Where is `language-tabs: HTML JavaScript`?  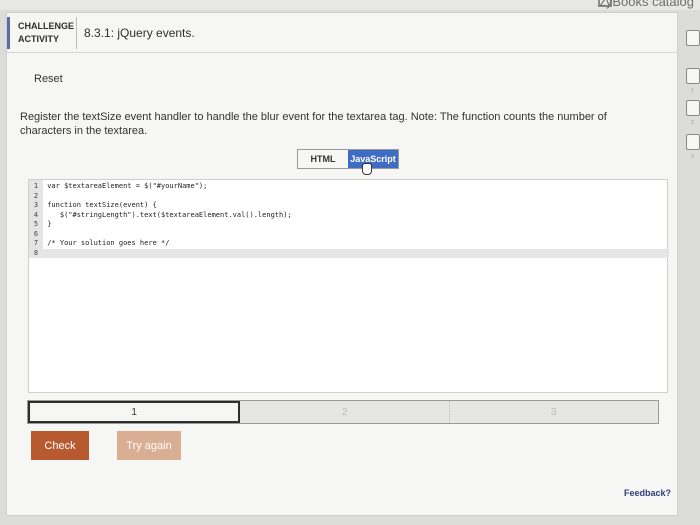
language-tabs: HTML JavaScript is located at coordinates (348, 159).